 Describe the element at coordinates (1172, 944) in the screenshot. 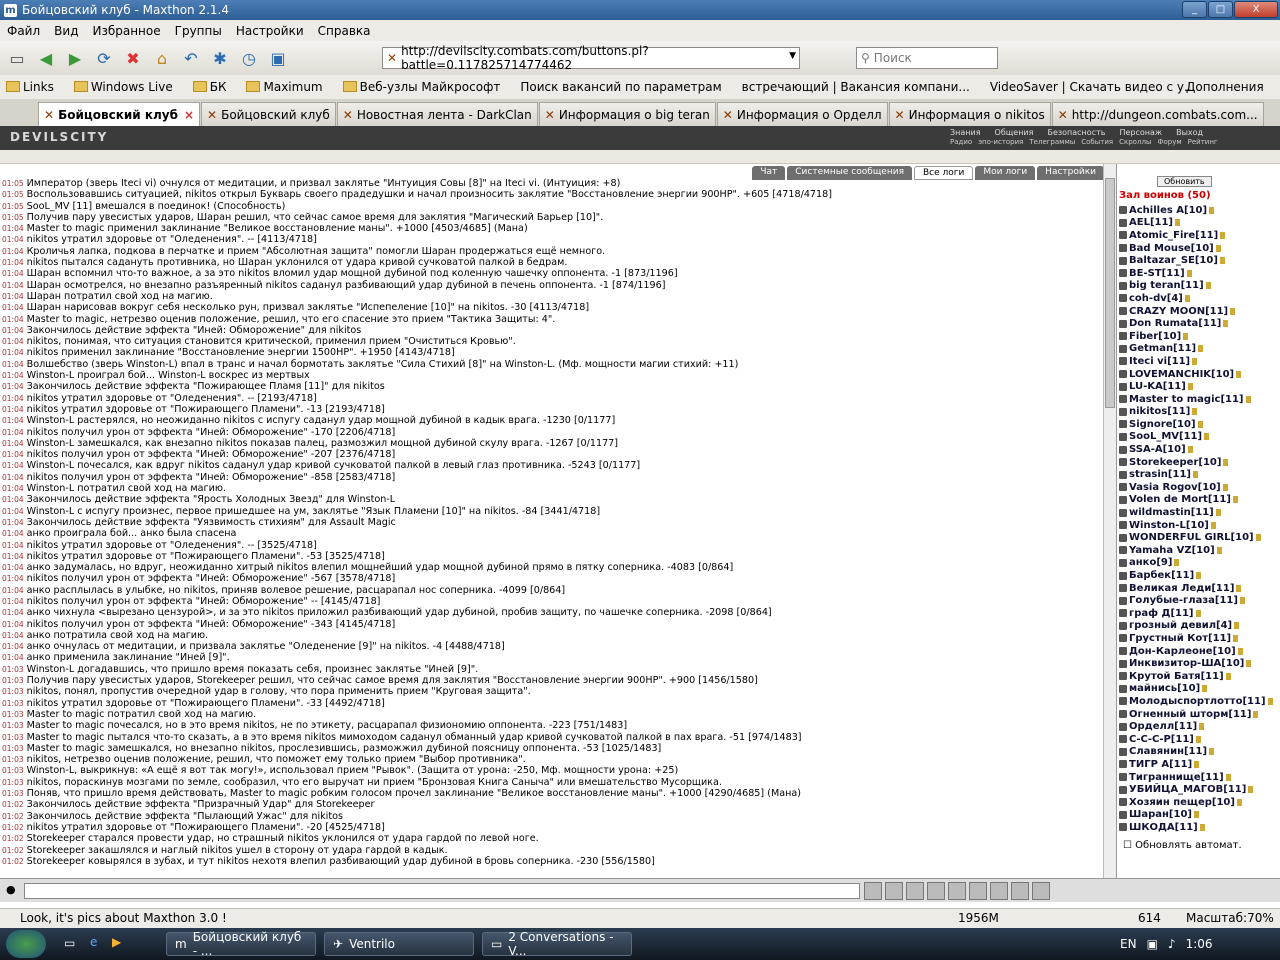

I see `tray-volume-icon: ♪` at that location.